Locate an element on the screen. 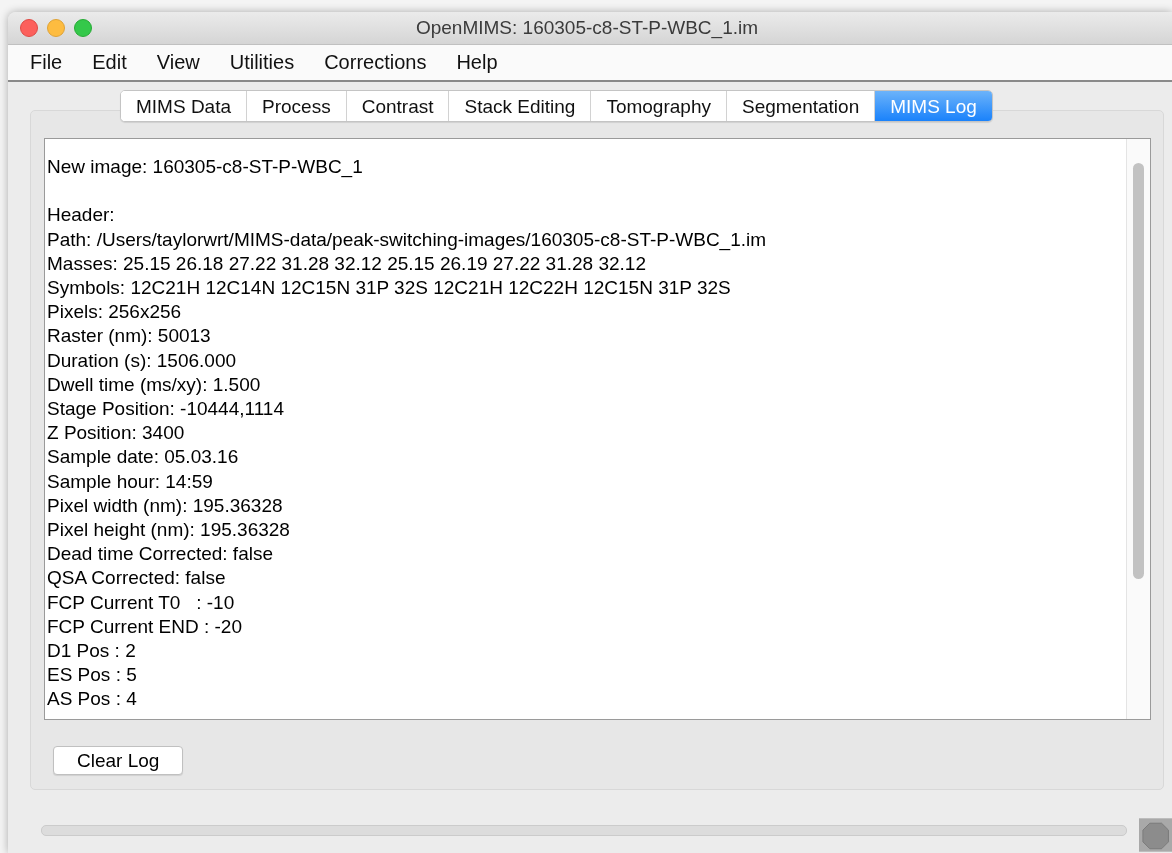 This screenshot has width=1172, height=853. log-line: Raster (nm): 50013 is located at coordinates (129, 336).